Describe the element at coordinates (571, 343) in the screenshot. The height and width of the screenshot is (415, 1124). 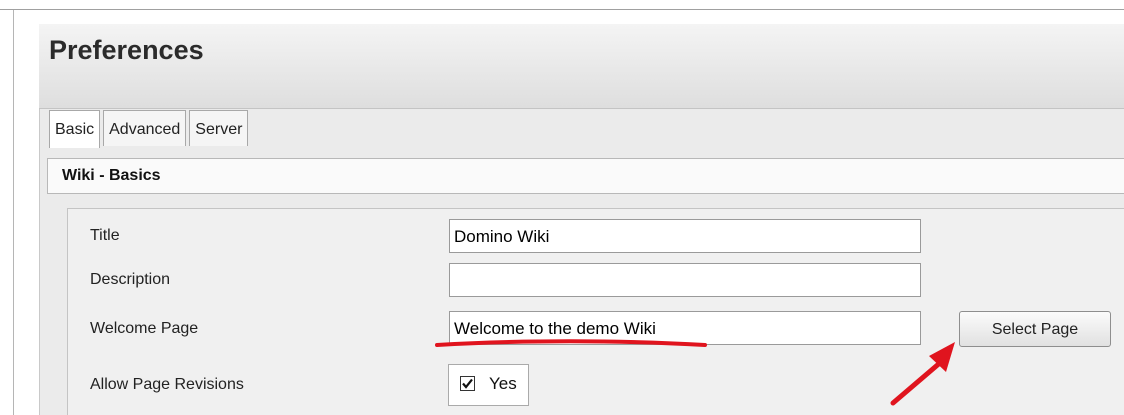
I see `red-underline` at that location.